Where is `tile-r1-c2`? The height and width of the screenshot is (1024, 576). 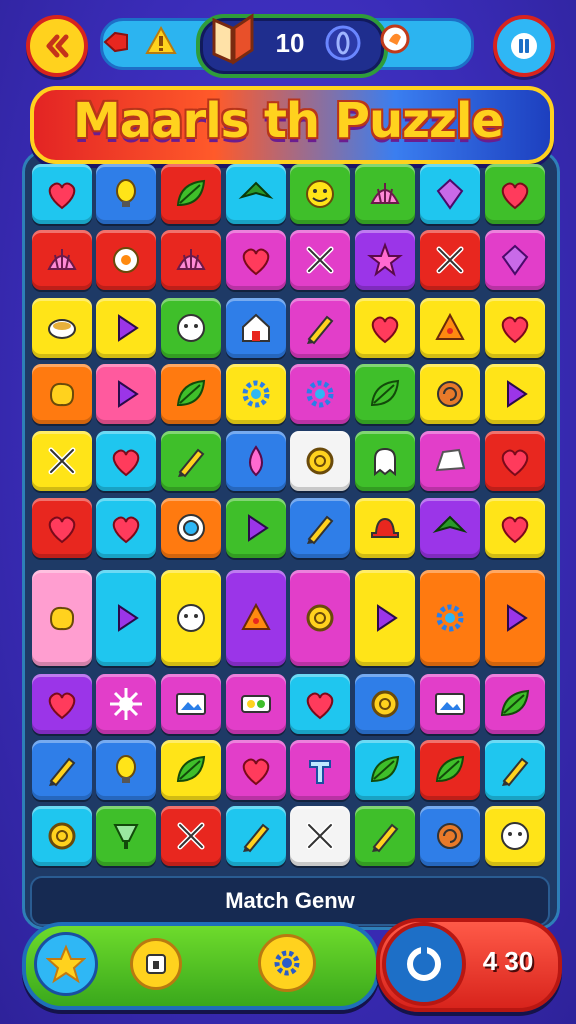
tile-r1-c2 is located at coordinates (191, 260).